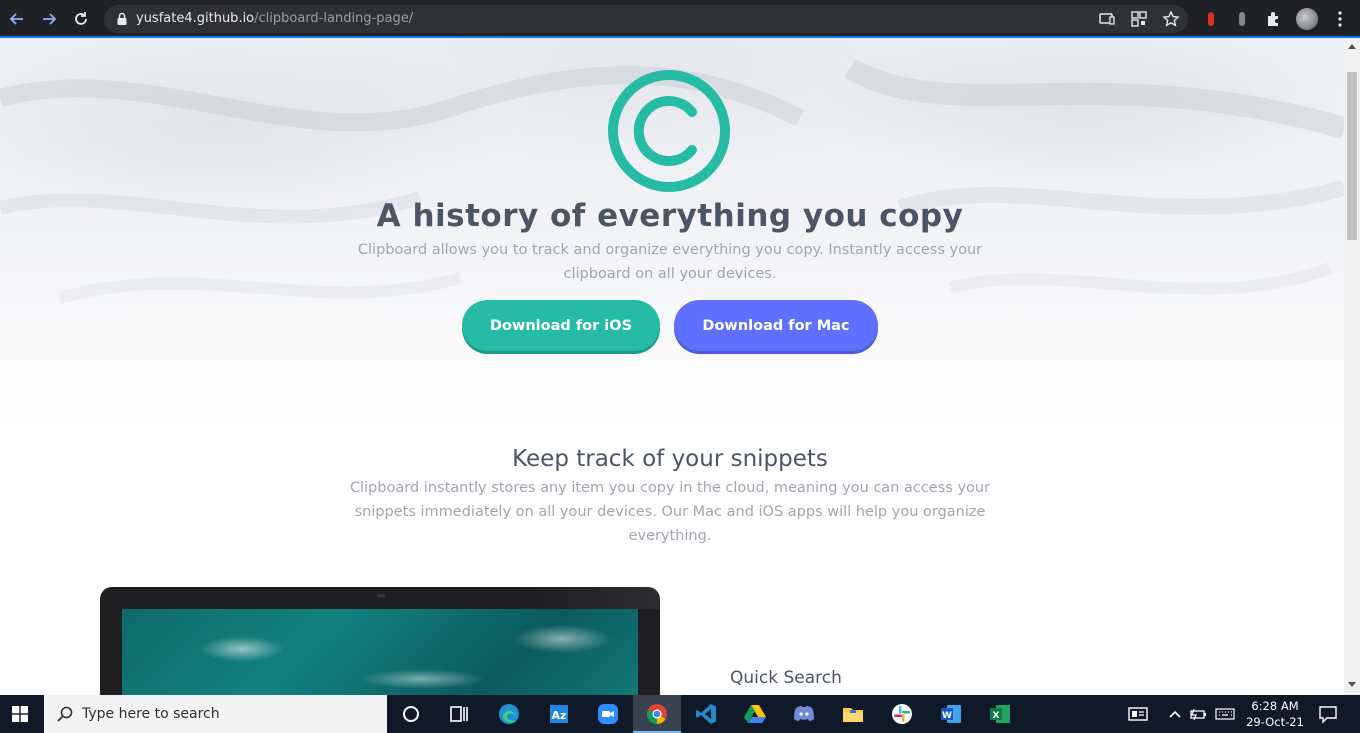  What do you see at coordinates (1171, 19) in the screenshot?
I see `bookmark-star-icon` at bounding box center [1171, 19].